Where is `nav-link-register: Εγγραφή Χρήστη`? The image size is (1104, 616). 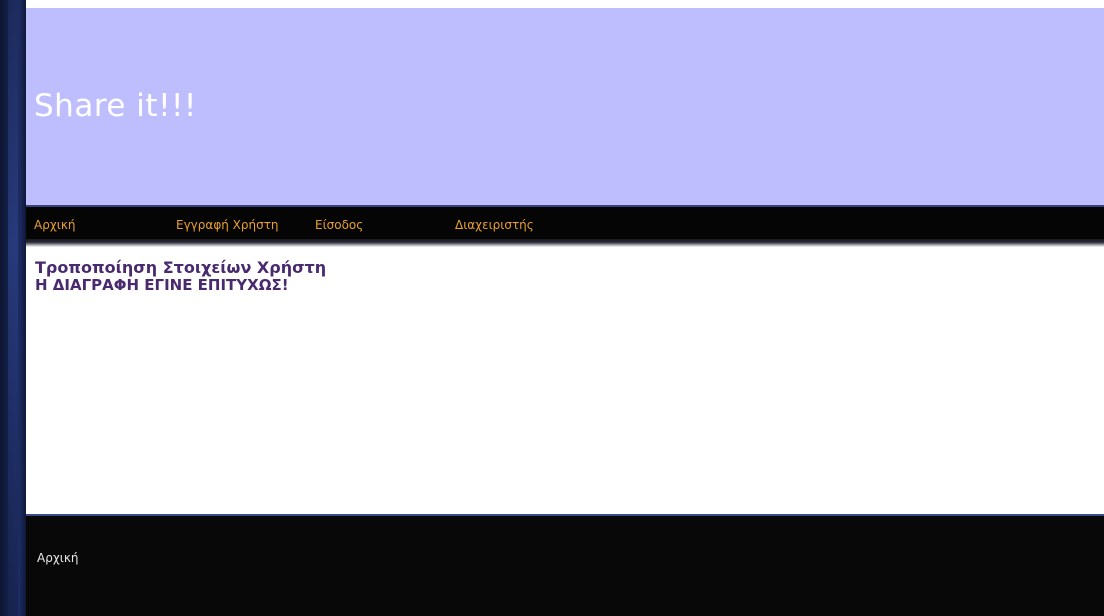
nav-link-register: Εγγραφή Χρήστη is located at coordinates (227, 225).